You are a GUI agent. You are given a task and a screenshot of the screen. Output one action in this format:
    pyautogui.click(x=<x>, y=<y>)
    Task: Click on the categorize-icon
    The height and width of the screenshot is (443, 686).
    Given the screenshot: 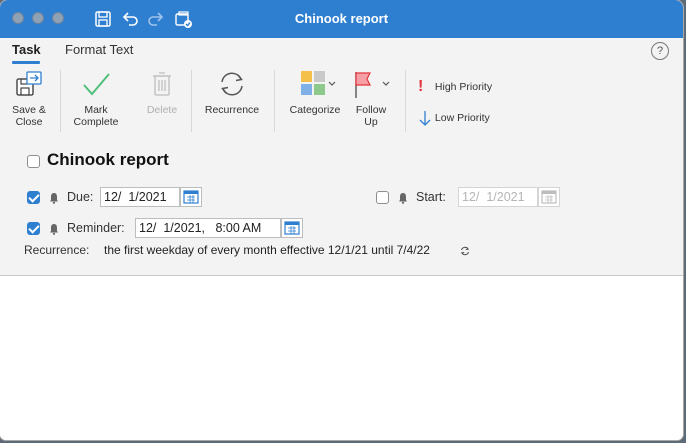 What is the action you would take?
    pyautogui.click(x=318, y=83)
    